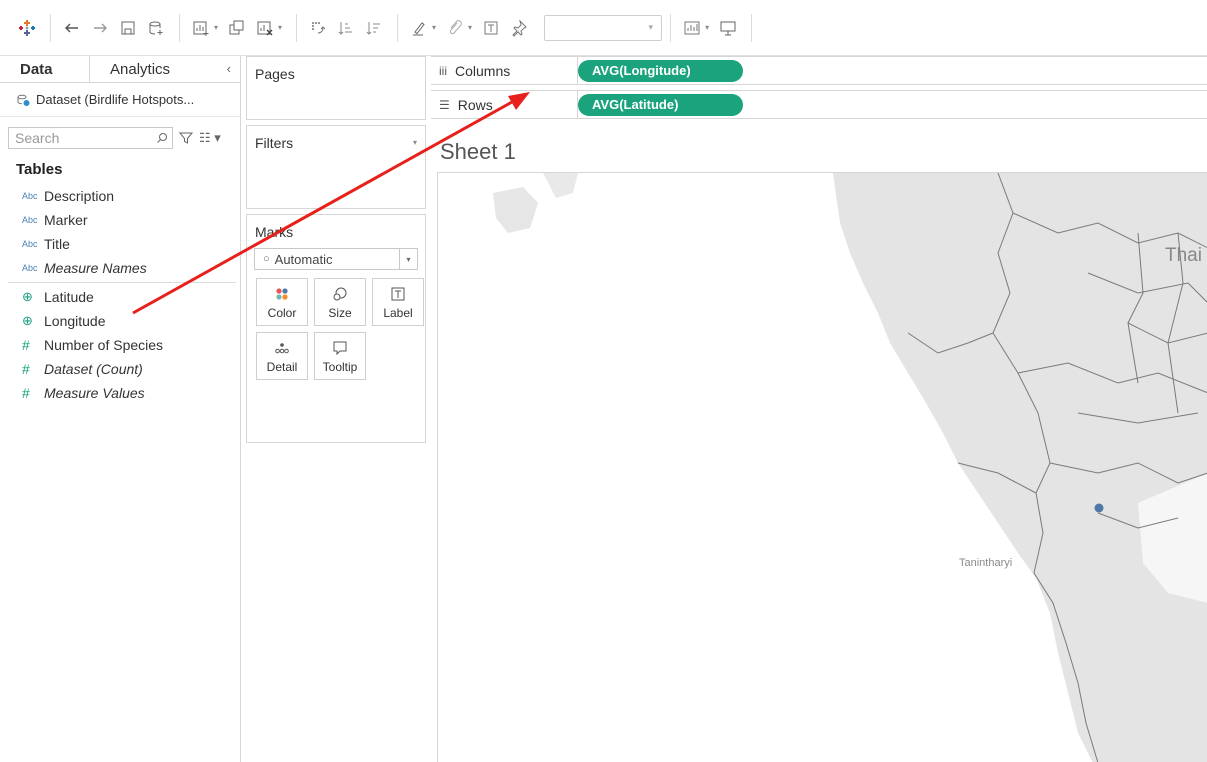  What do you see at coordinates (1183, 255) in the screenshot?
I see `map-label-country: Thai` at bounding box center [1183, 255].